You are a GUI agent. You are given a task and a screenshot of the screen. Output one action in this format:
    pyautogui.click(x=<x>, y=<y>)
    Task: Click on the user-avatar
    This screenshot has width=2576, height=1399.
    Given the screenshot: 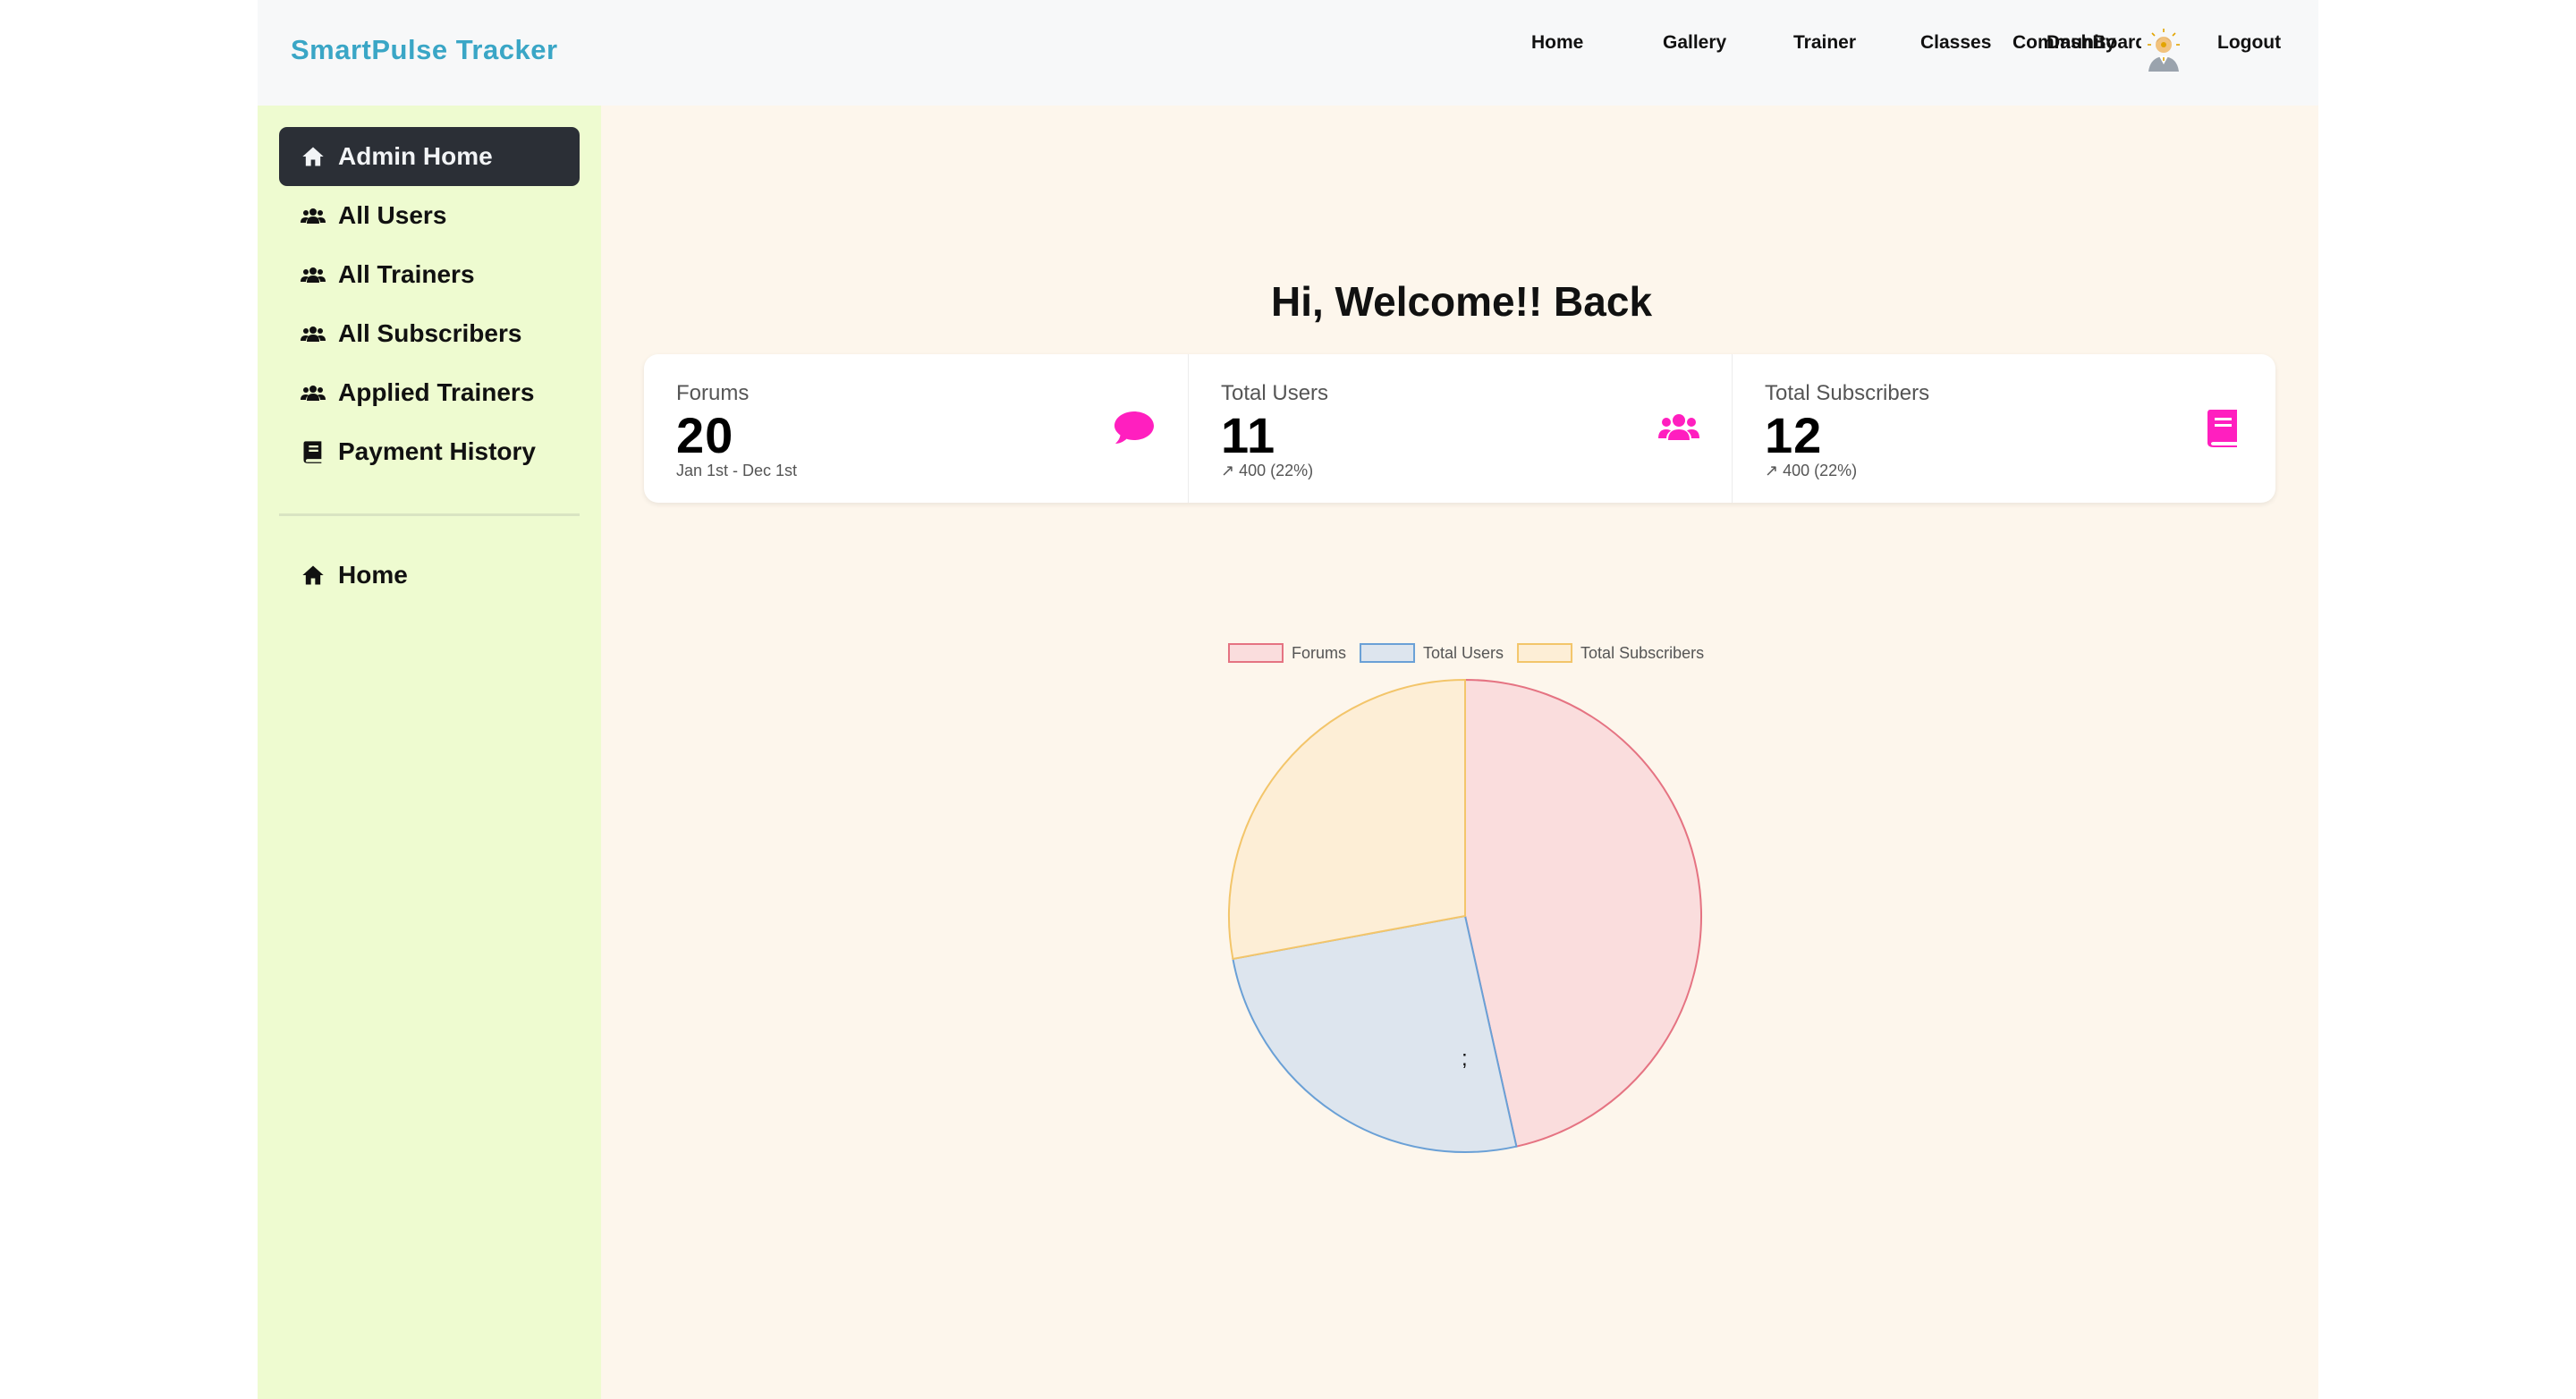 What is the action you would take?
    pyautogui.click(x=2163, y=49)
    